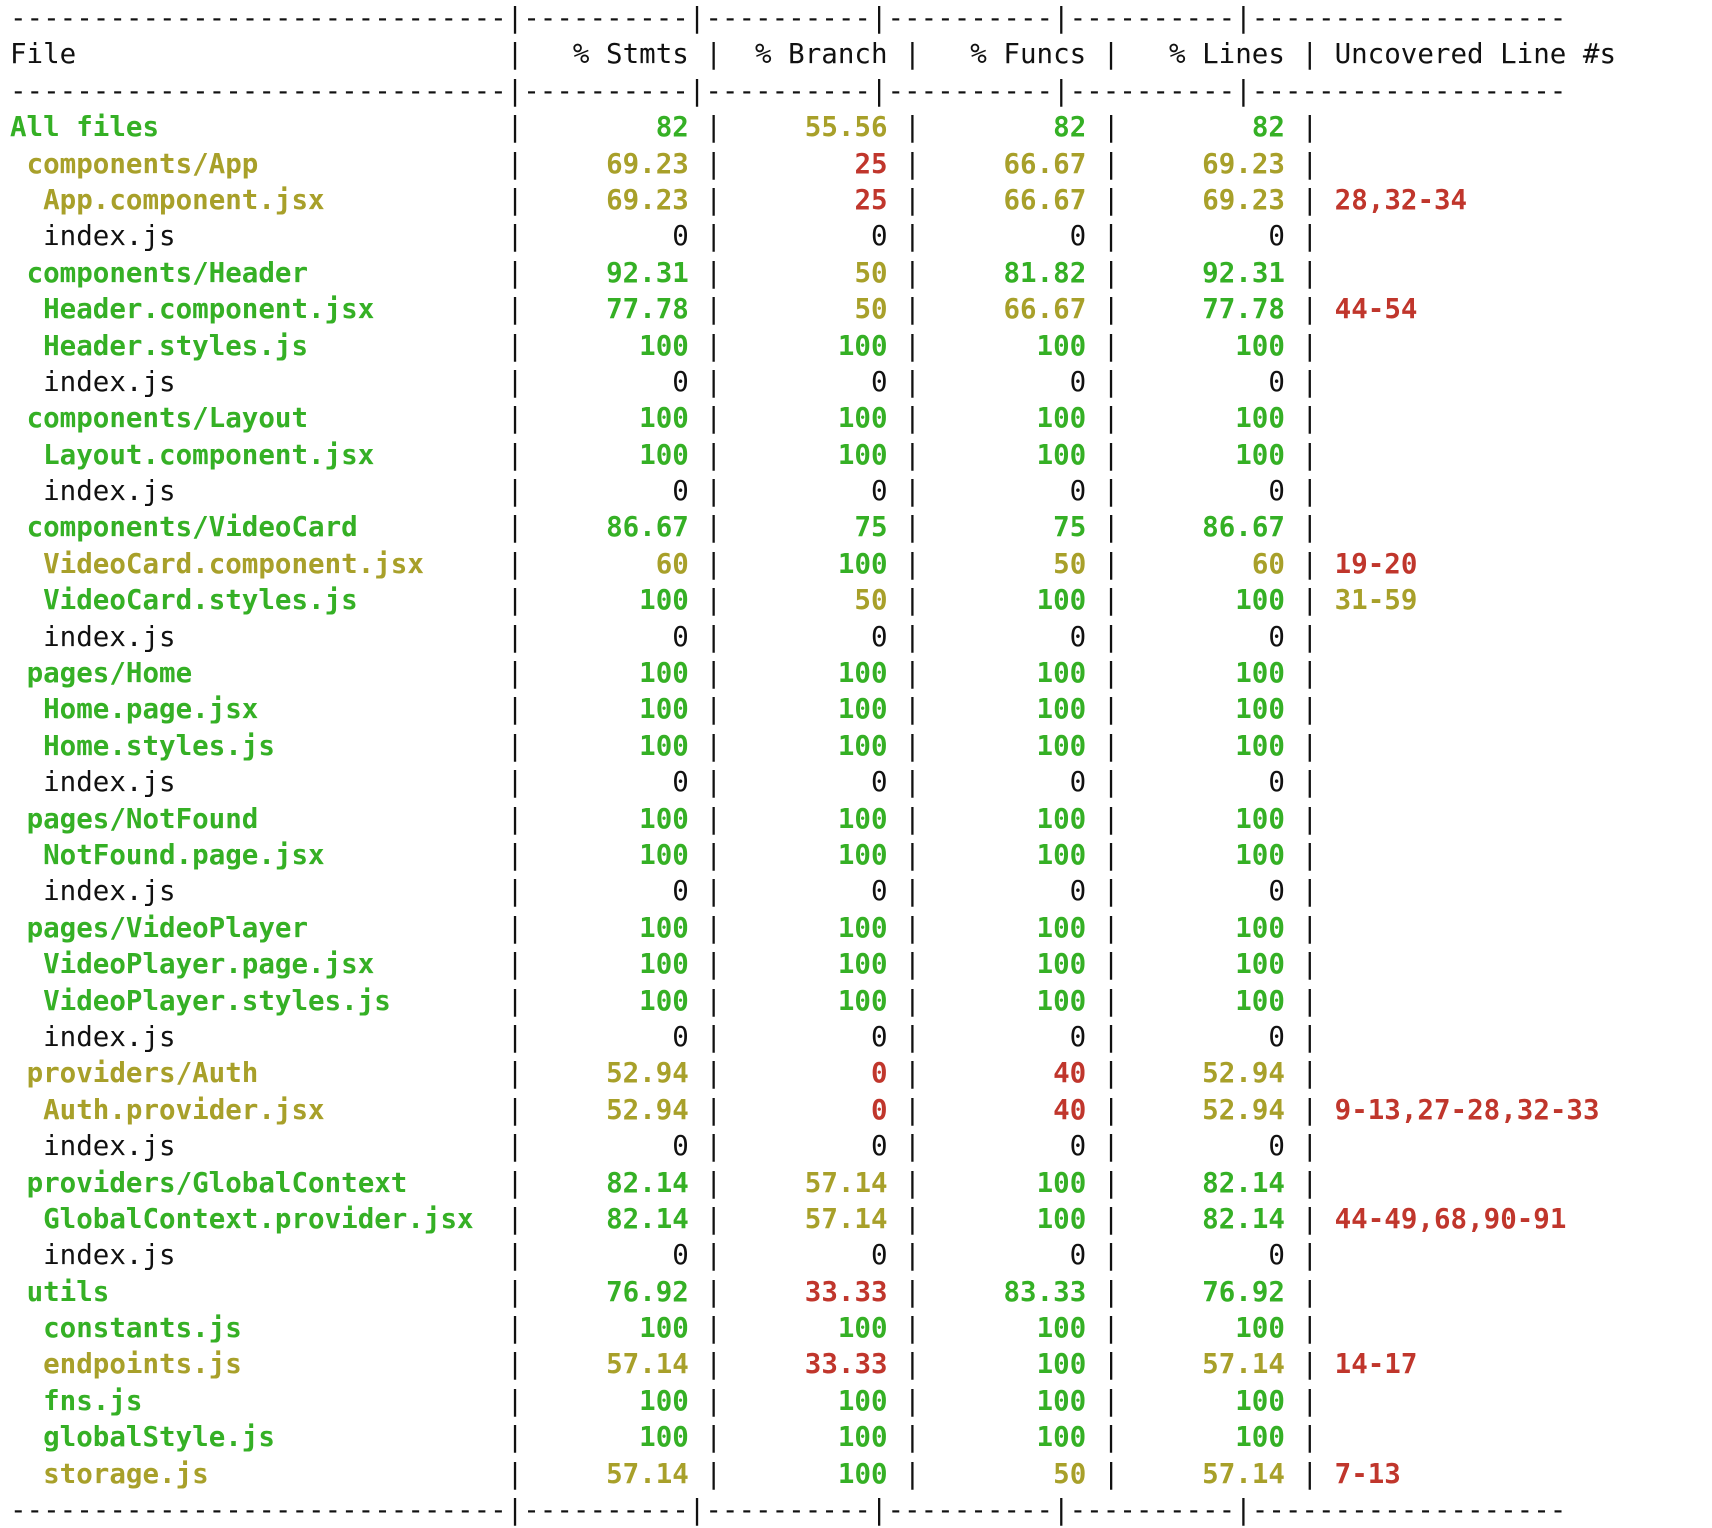 The height and width of the screenshot is (1528, 1712). I want to click on file-name-cell: storage.js, so click(126, 1473).